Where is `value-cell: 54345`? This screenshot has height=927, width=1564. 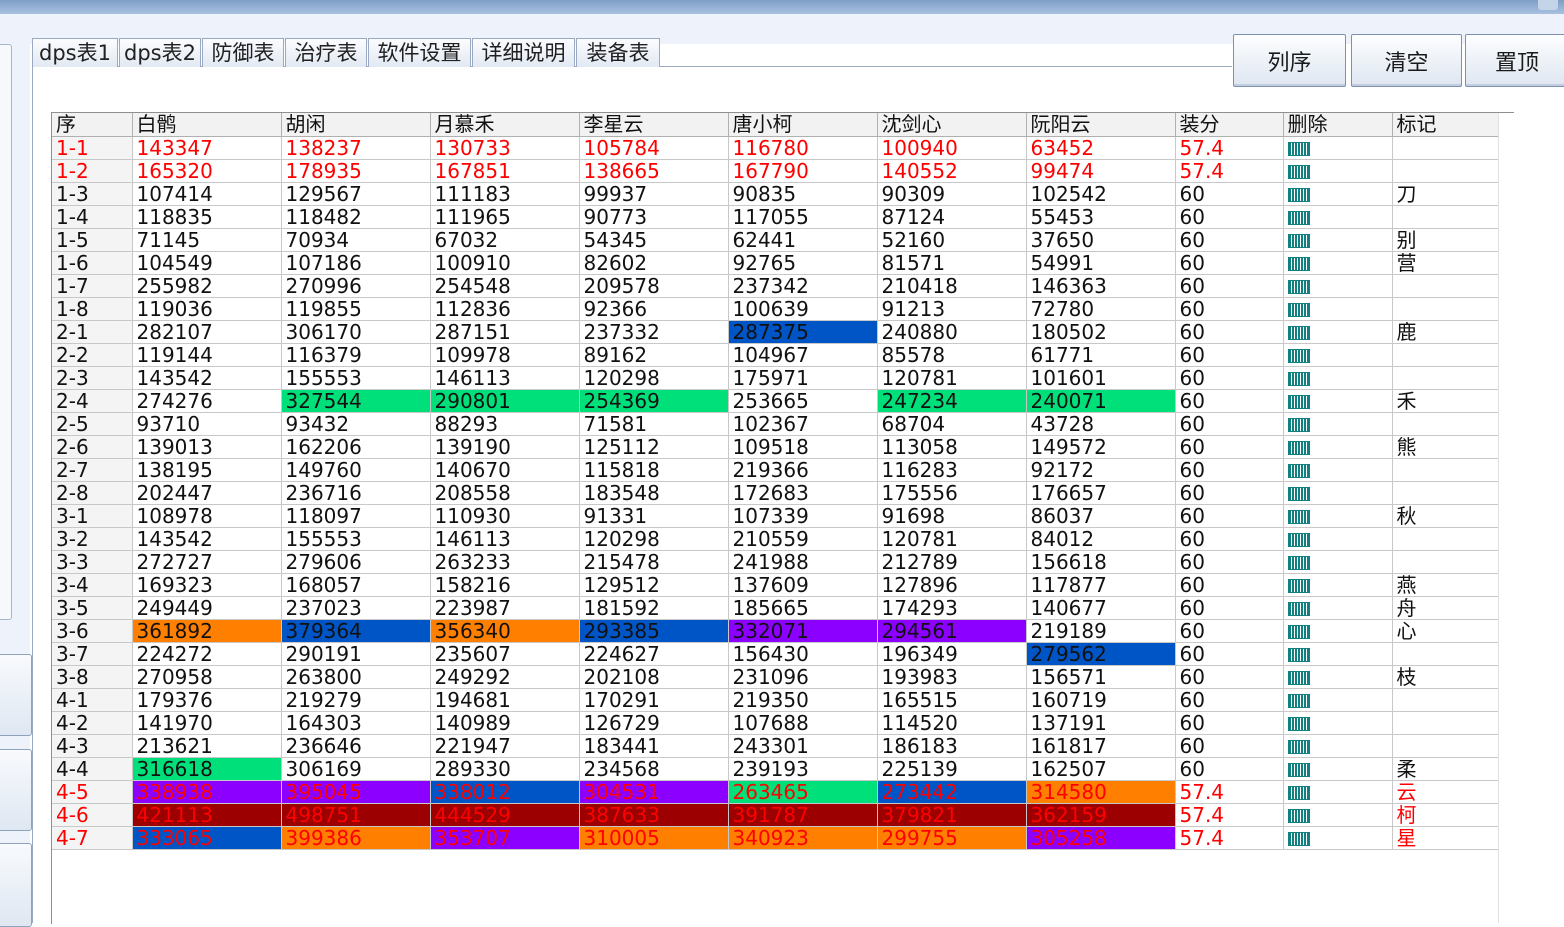
value-cell: 54345 is located at coordinates (654, 240).